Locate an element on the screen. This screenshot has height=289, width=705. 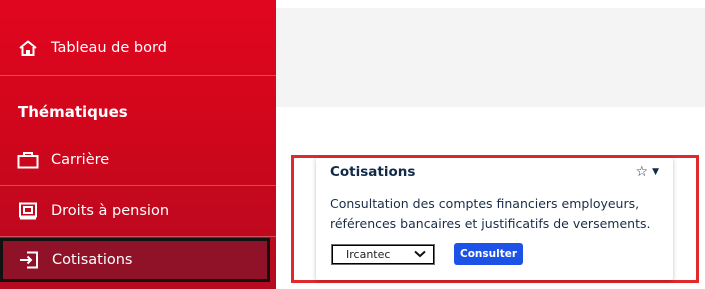
sidebar-item-dashboard: Tableau de bord is located at coordinates (138, 48).